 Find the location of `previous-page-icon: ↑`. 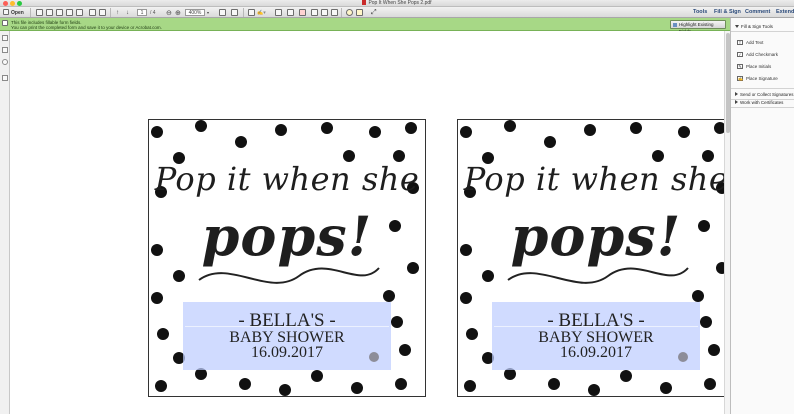

previous-page-icon: ↑ is located at coordinates (117, 12).